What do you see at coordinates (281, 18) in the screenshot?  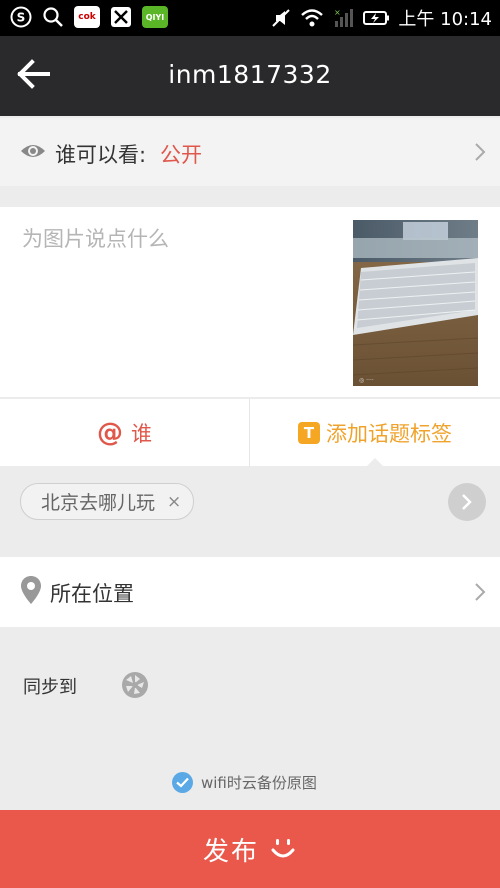 I see `mute-icon` at bounding box center [281, 18].